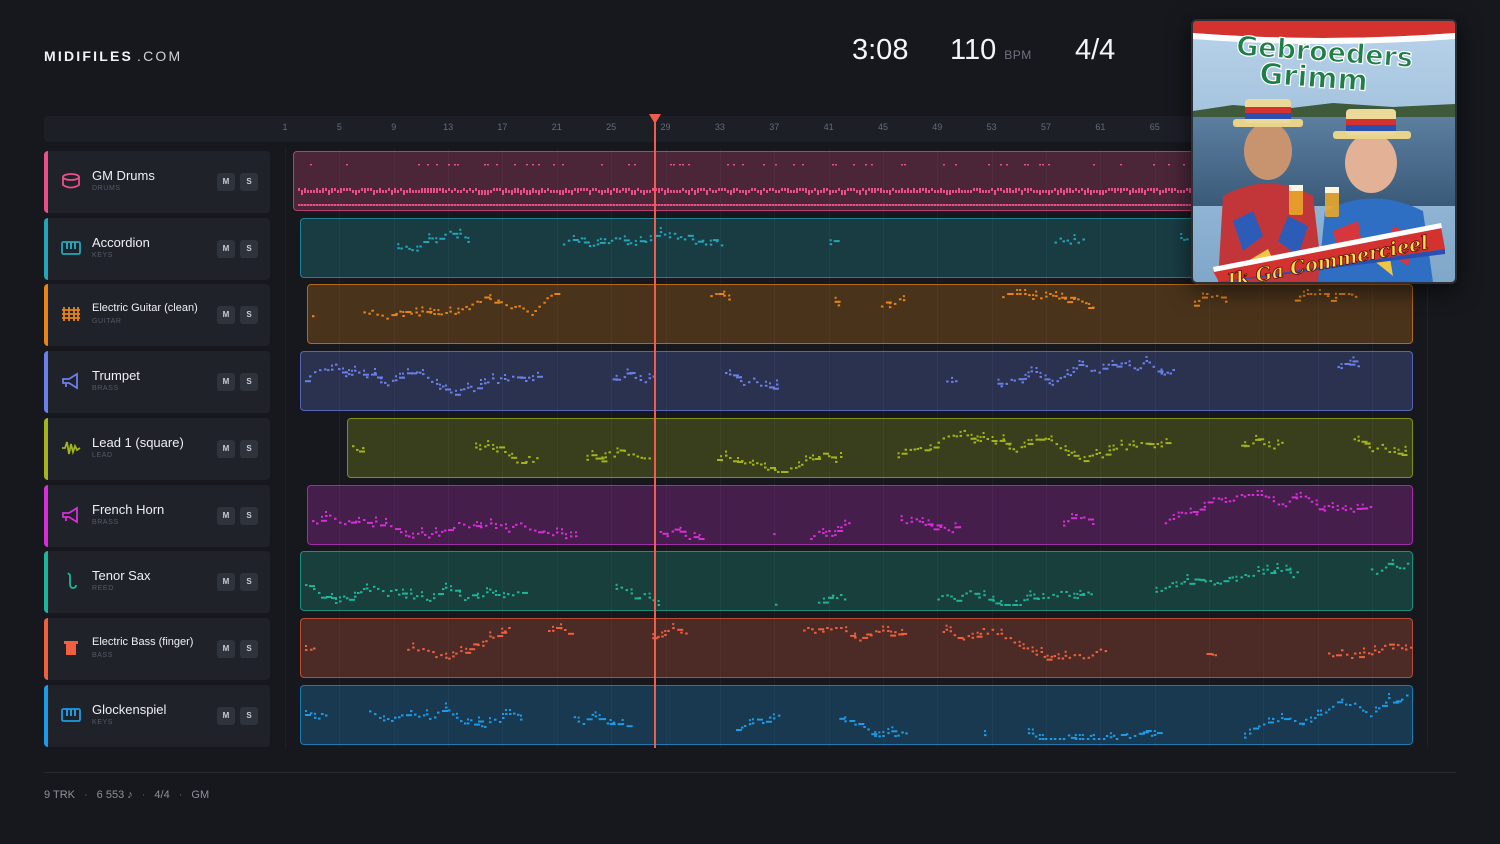 Image resolution: width=1500 pixels, height=844 pixels. What do you see at coordinates (107, 322) in the screenshot?
I see `track-category: GUITAR` at bounding box center [107, 322].